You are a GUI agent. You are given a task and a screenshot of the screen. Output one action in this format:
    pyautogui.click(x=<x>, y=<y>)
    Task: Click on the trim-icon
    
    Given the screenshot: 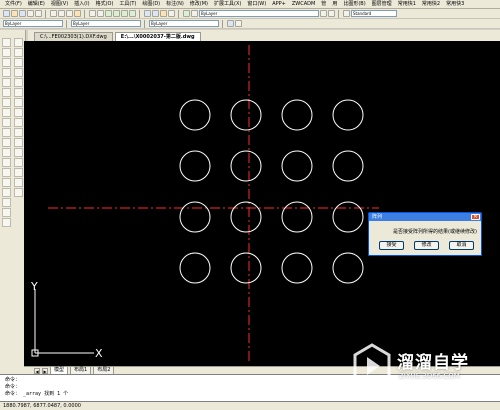 What is the action you would take?
    pyautogui.click(x=18, y=132)
    